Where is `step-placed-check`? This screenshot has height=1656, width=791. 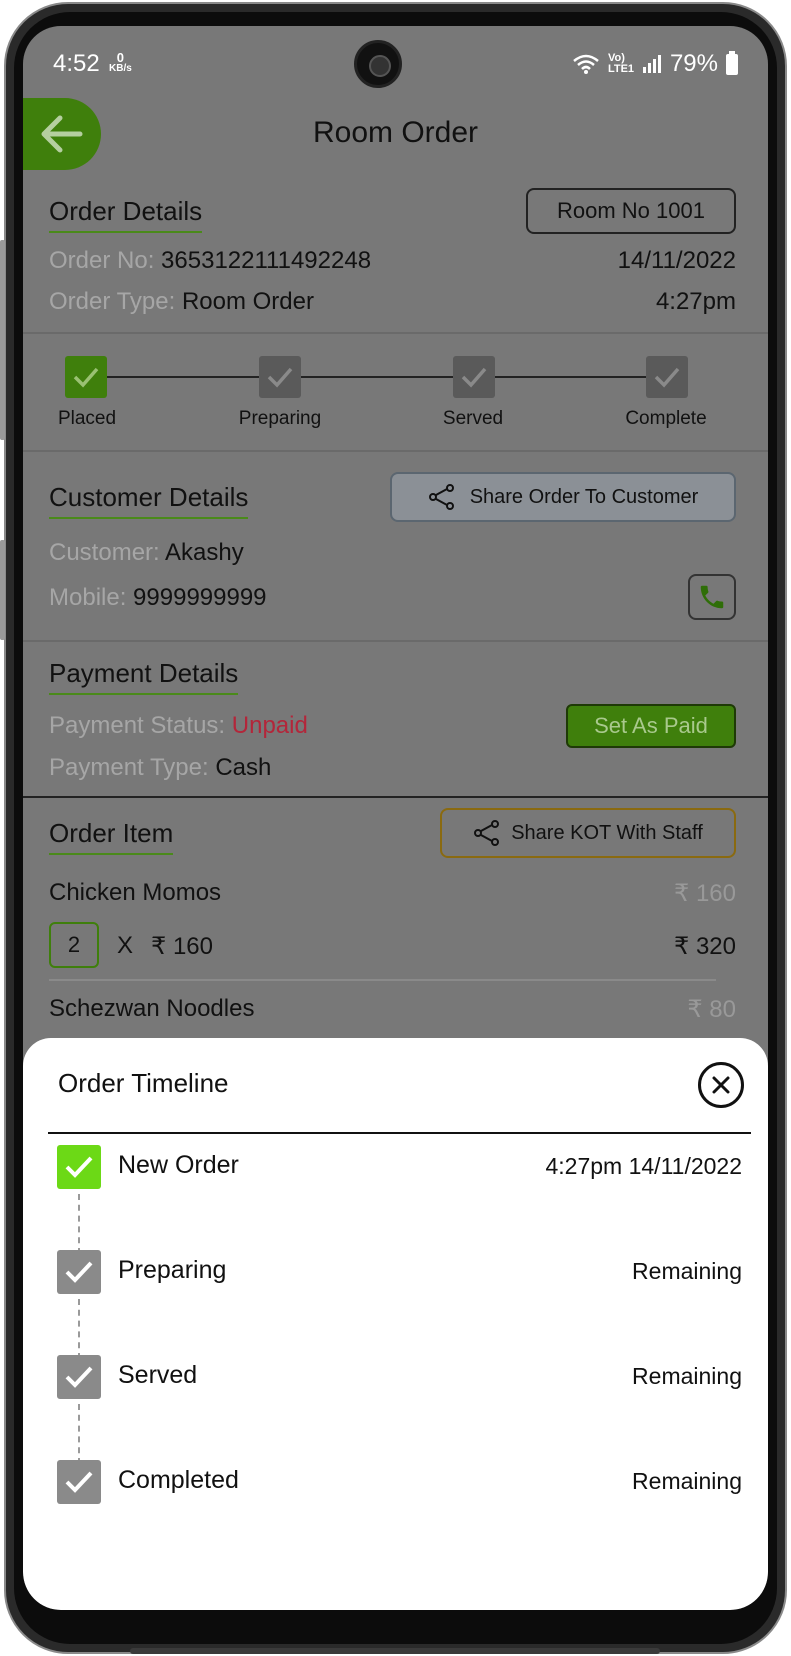 step-placed-check is located at coordinates (86, 377).